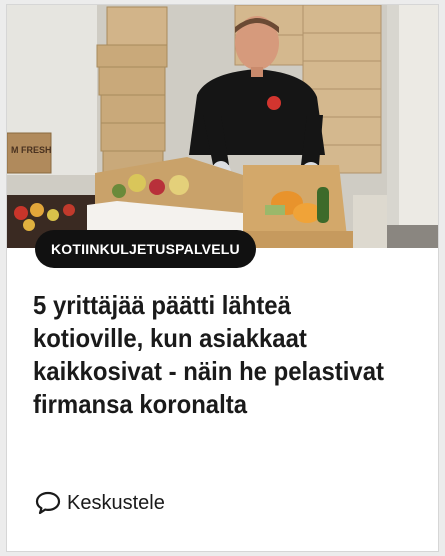 This screenshot has height=556, width=445. What do you see at coordinates (214, 338) in the screenshot?
I see `headline-line: kotioville, kun asiakkaat` at bounding box center [214, 338].